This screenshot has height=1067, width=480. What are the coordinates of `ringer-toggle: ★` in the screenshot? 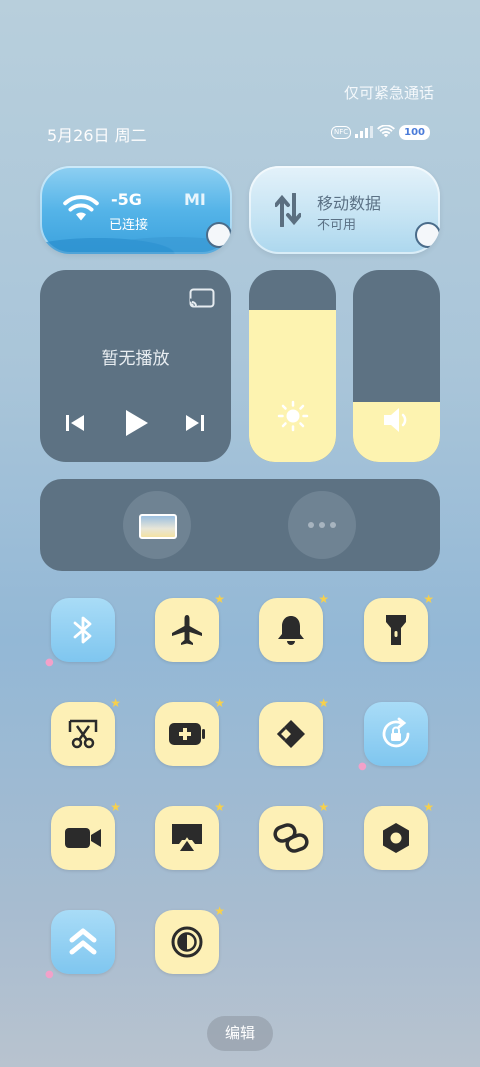 It's located at (294, 627).